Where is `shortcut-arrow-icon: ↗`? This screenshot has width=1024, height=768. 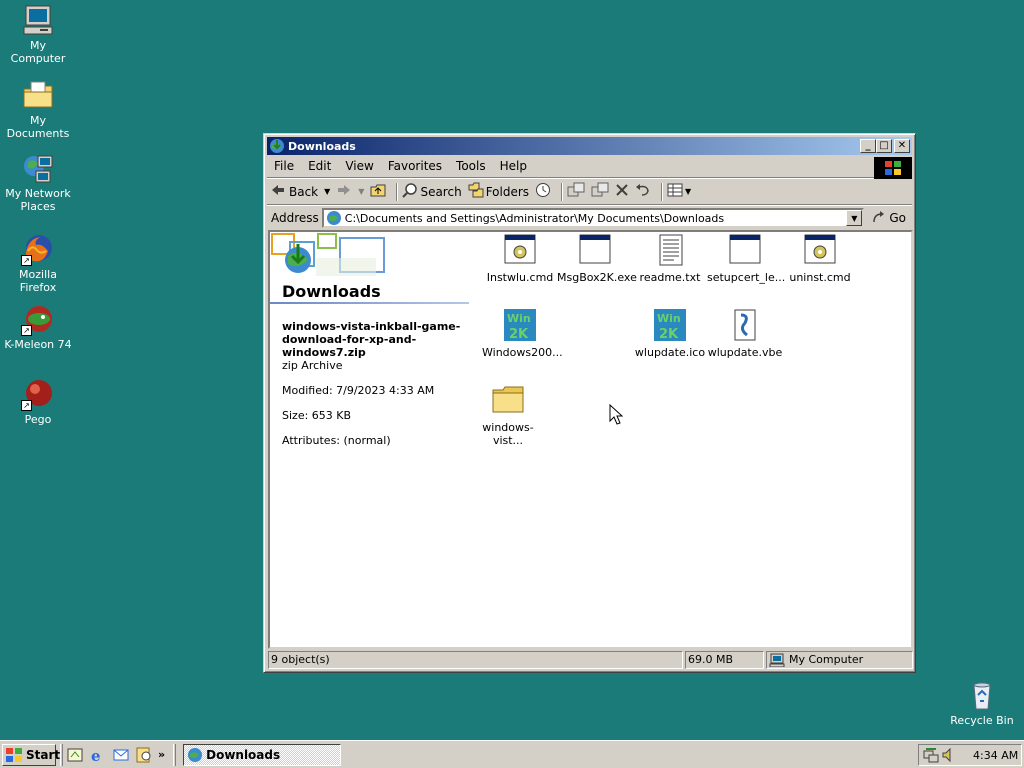
shortcut-arrow-icon: ↗ is located at coordinates (26, 330).